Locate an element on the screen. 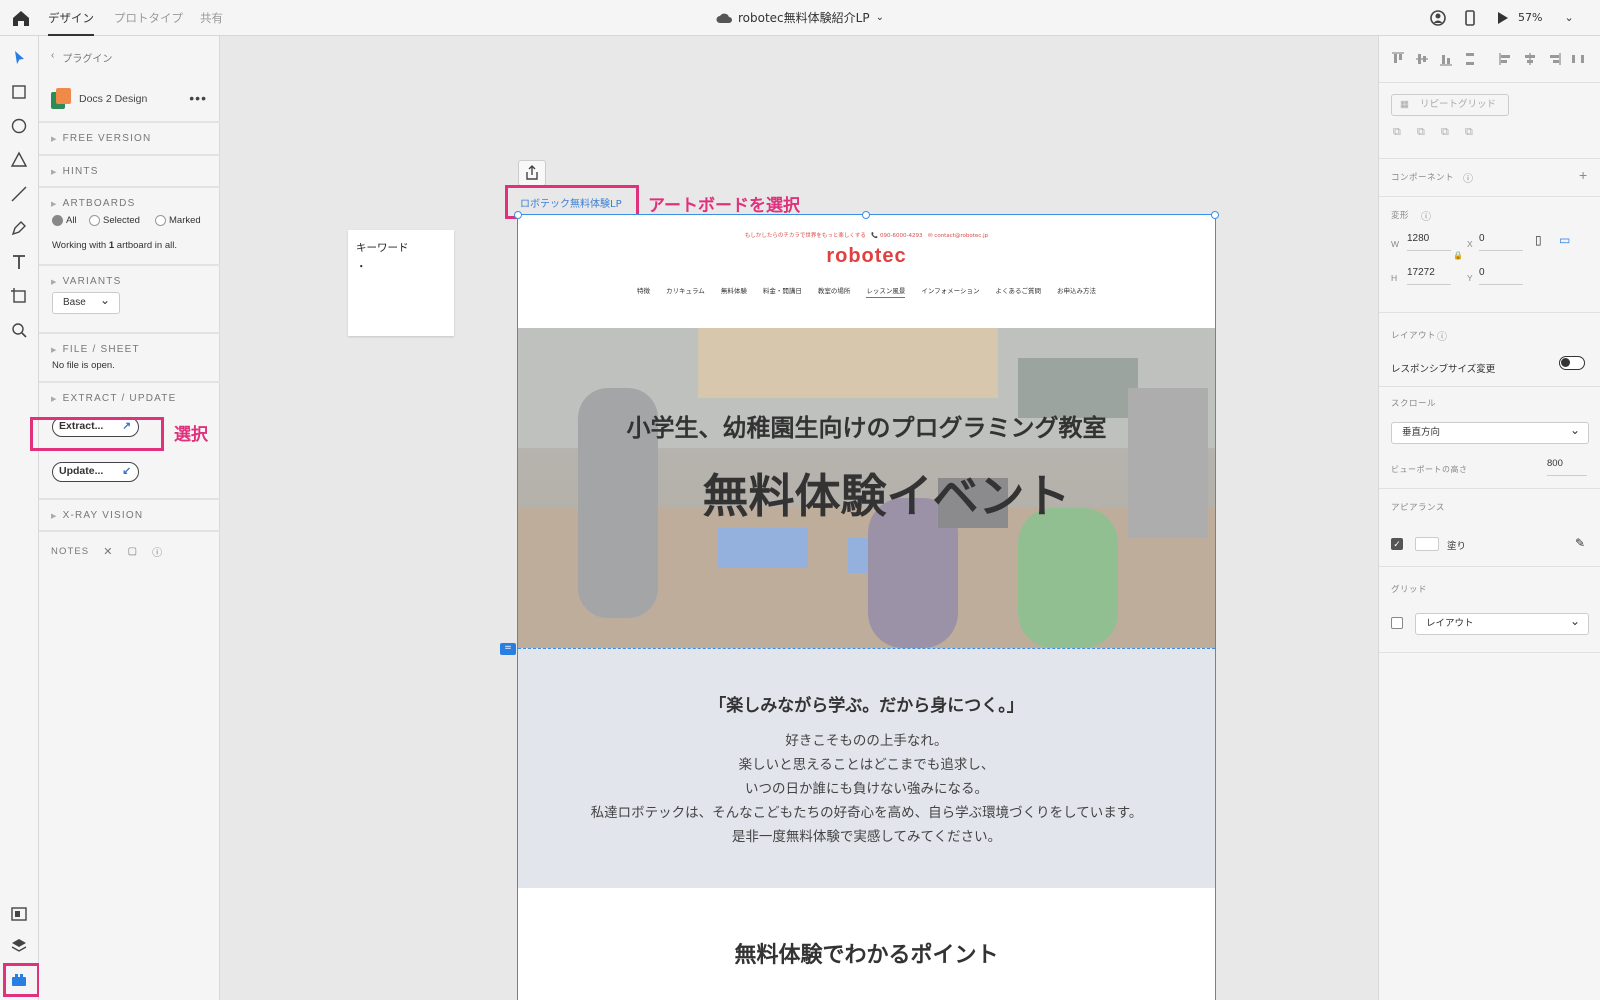 The image size is (1600, 1000). layout-section: レイアウト ⓘ レスポンシブサイズ変更 is located at coordinates (1489, 343).